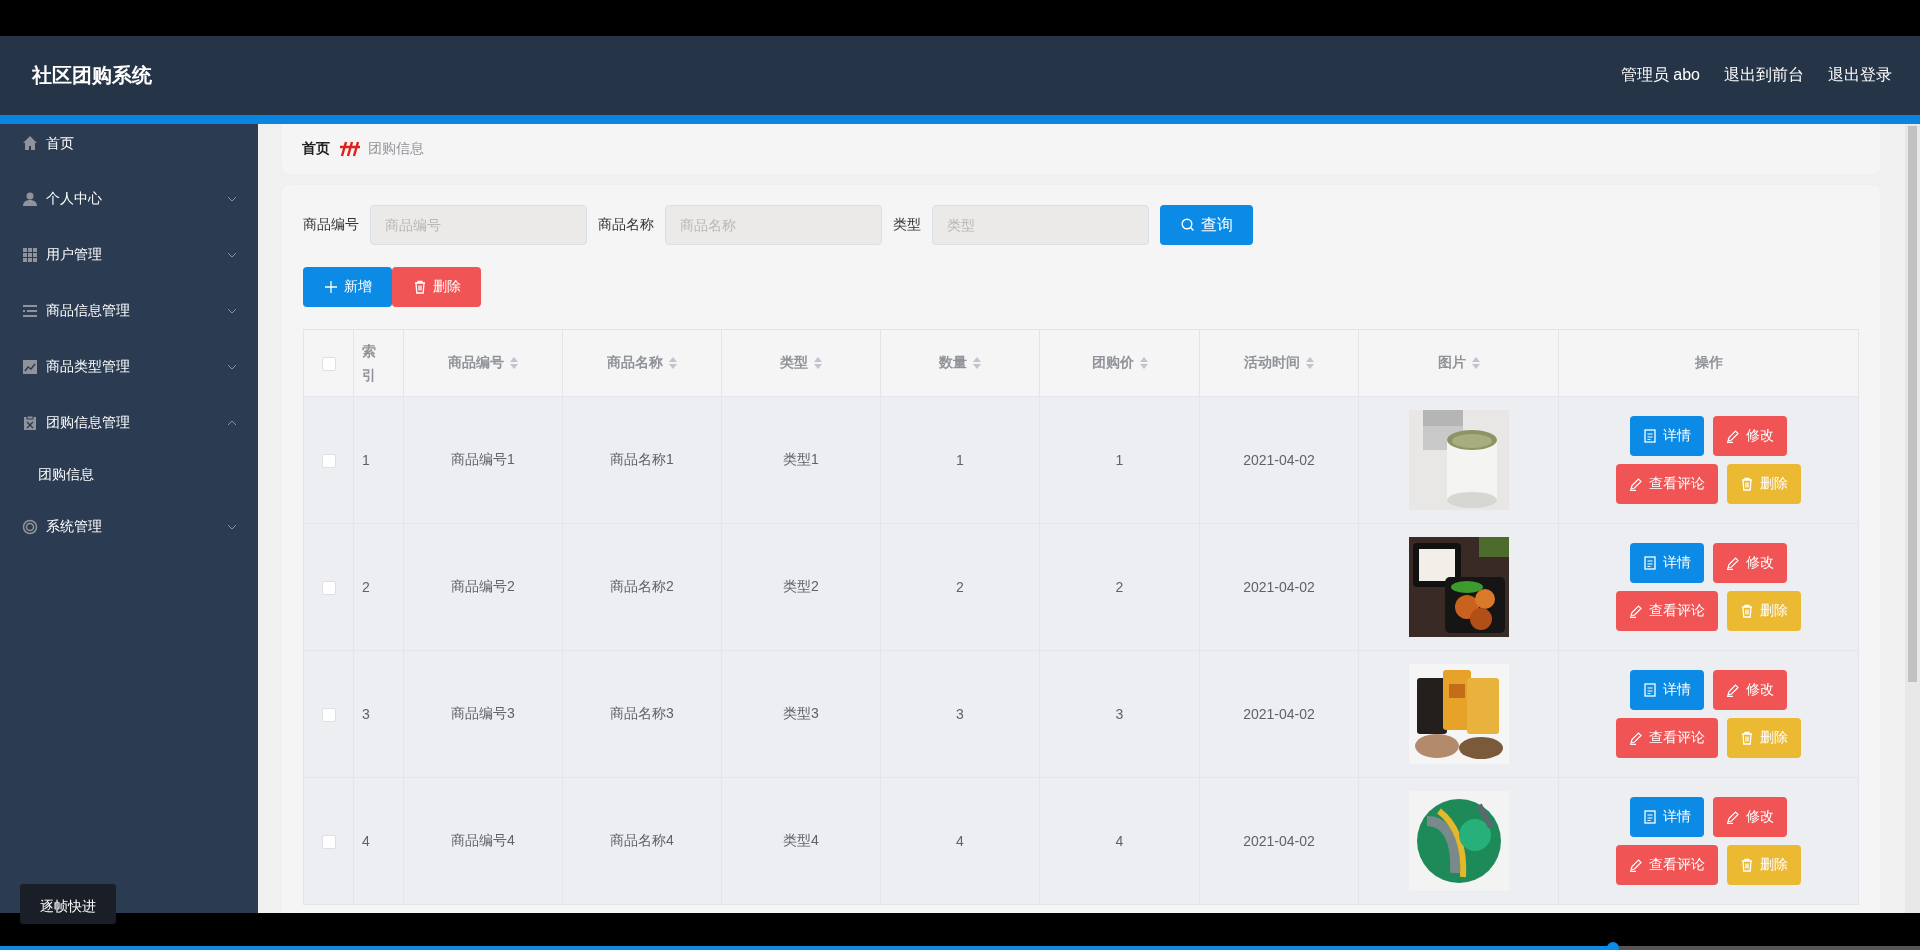 The height and width of the screenshot is (950, 1920). Describe the element at coordinates (129, 527) in the screenshot. I see `sidebar-item: 系统管理` at that location.